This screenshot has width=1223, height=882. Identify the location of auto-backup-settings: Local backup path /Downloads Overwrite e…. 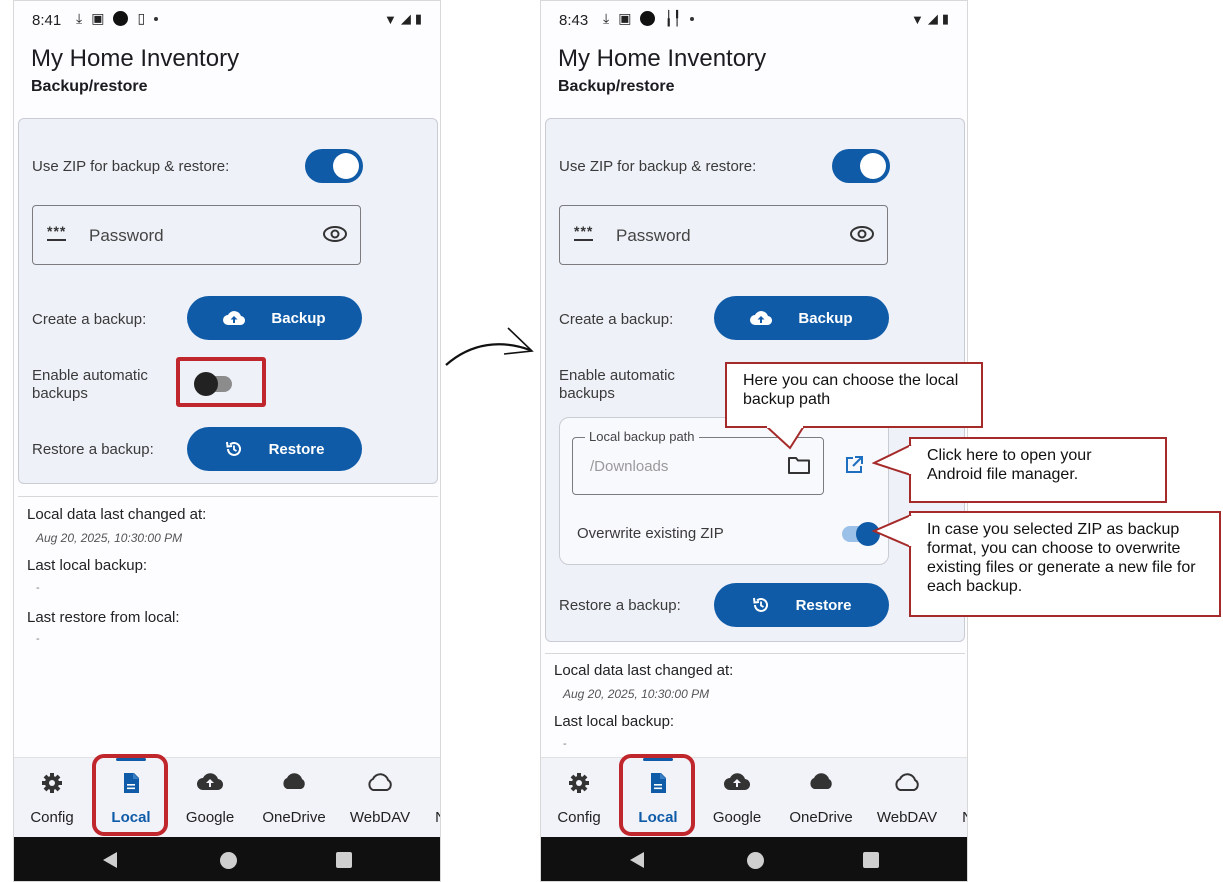
(724, 491).